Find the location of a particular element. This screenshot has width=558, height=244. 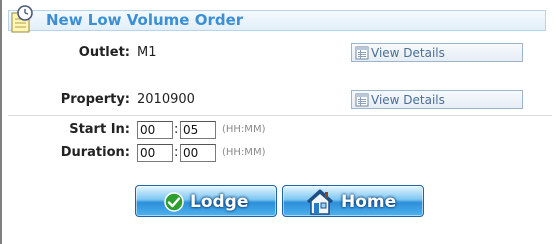

notepad-clock-icon is located at coordinates (25, 19).